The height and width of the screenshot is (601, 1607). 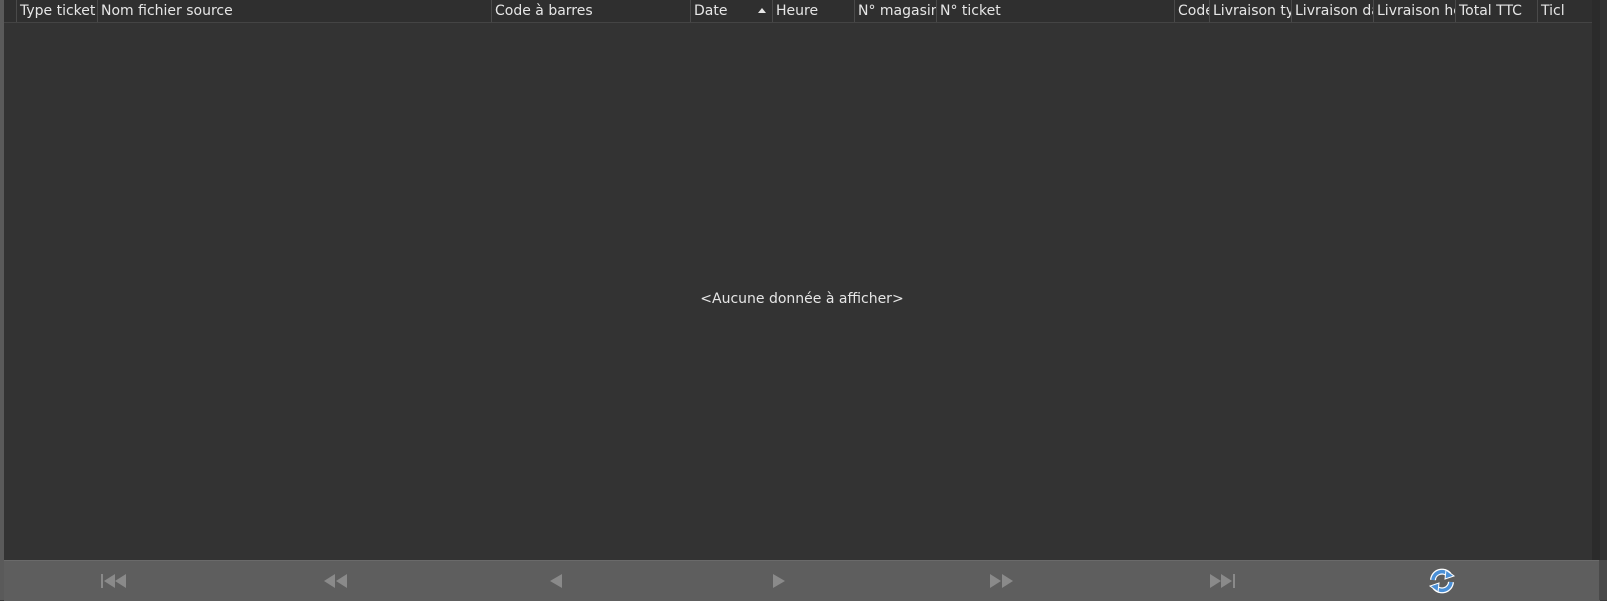 What do you see at coordinates (1332, 11) in the screenshot?
I see `column-header-livraison-date: Livraison da` at bounding box center [1332, 11].